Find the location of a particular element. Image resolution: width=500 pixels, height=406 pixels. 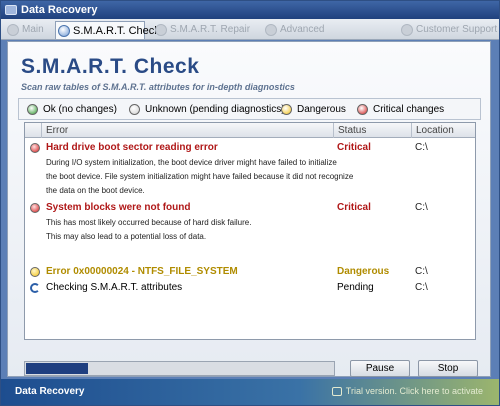

column-header-location: Location is located at coordinates (443, 130).